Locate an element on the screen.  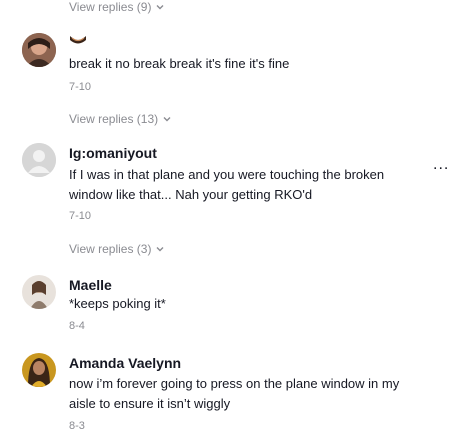
comment-date: 8-3 is located at coordinates (77, 426).